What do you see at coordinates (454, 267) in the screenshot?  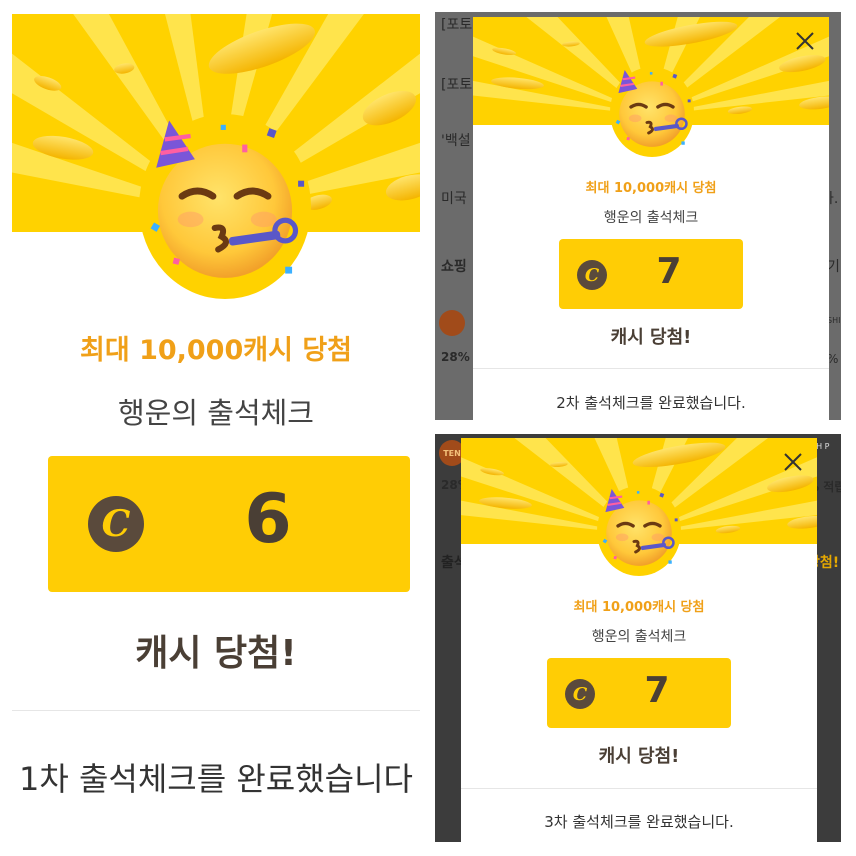 I see `background-row: 쇼핑` at bounding box center [454, 267].